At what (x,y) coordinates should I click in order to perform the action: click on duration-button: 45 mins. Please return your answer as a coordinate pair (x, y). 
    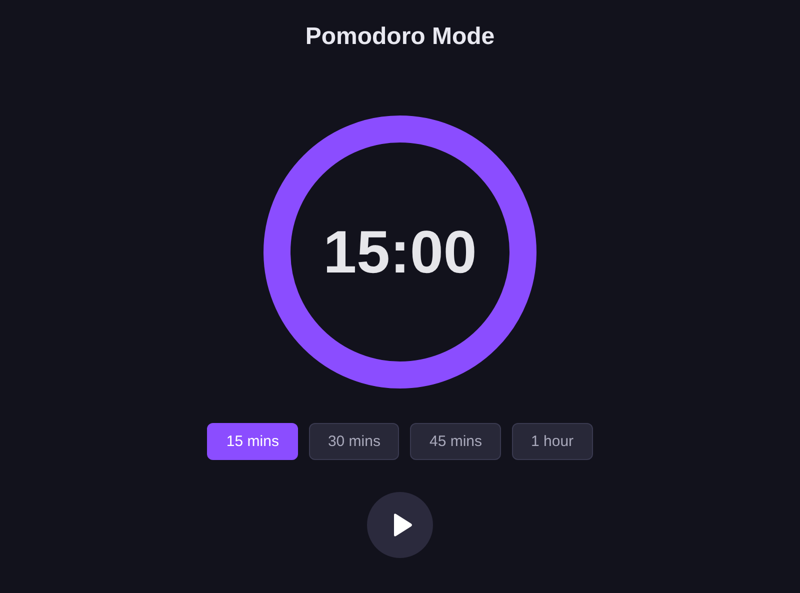
    Looking at the image, I should click on (456, 441).